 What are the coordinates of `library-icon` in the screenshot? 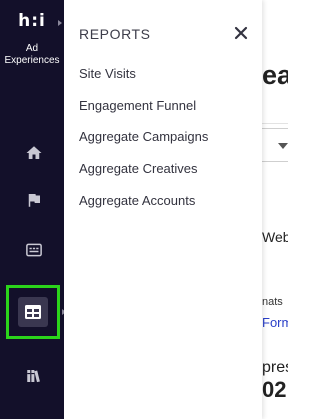 It's located at (33, 376).